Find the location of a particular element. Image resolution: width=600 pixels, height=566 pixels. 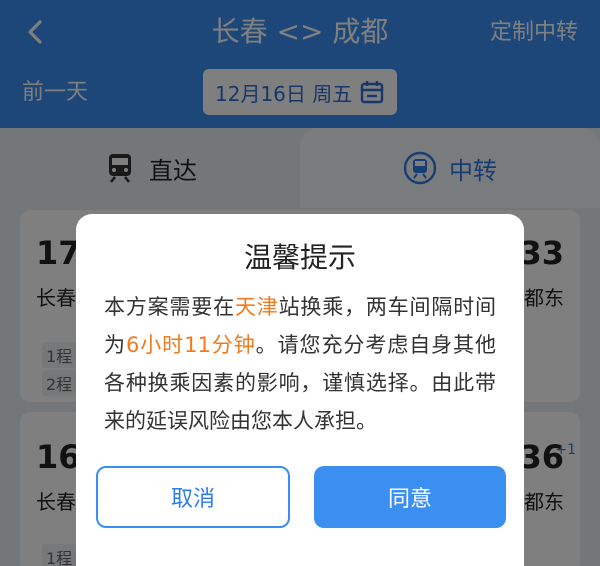

interval-highlight: 6小时11分钟 is located at coordinates (190, 345).